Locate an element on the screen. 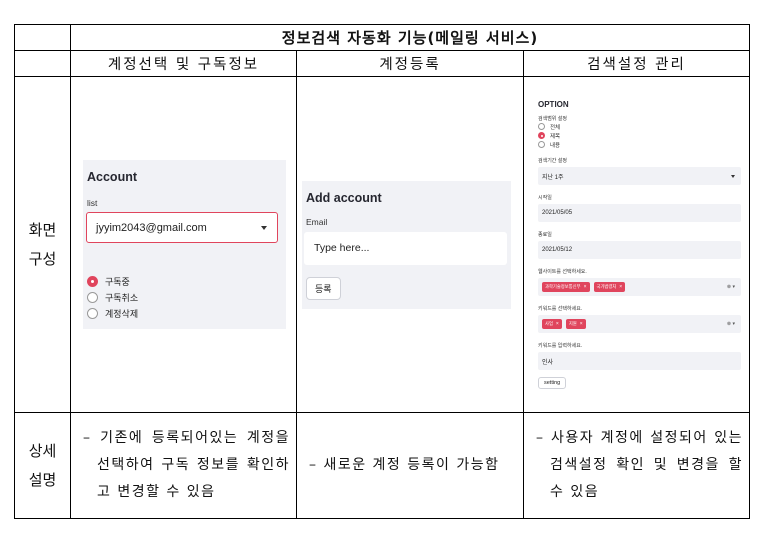 The width and height of the screenshot is (777, 542). keyword-tag: 지원 × is located at coordinates (575, 324).